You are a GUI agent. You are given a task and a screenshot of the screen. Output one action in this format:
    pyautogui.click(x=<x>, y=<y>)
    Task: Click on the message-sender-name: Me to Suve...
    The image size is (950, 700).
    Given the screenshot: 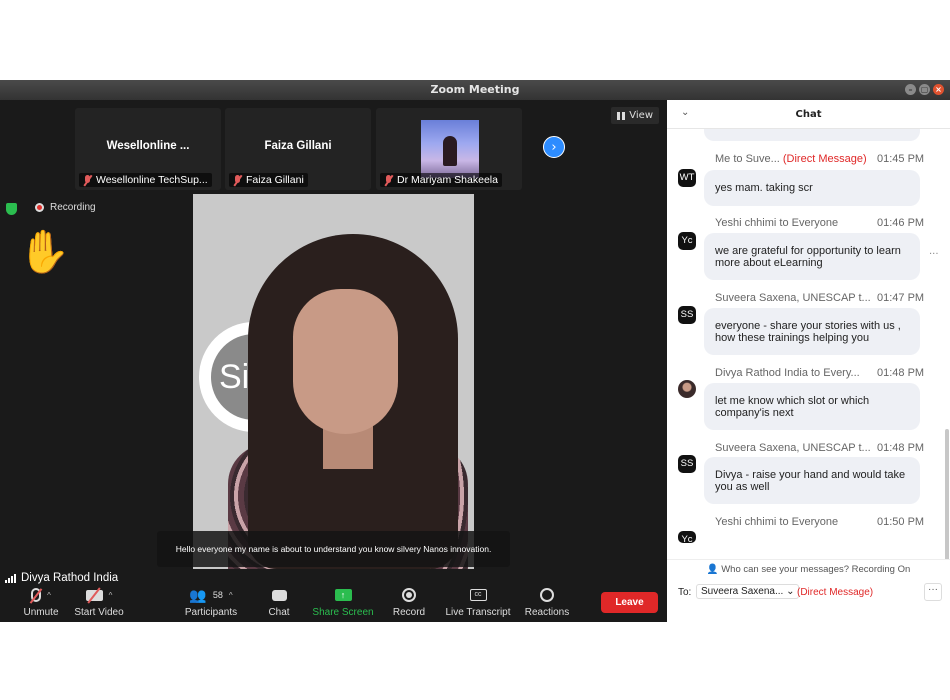 What is the action you would take?
    pyautogui.click(x=747, y=159)
    